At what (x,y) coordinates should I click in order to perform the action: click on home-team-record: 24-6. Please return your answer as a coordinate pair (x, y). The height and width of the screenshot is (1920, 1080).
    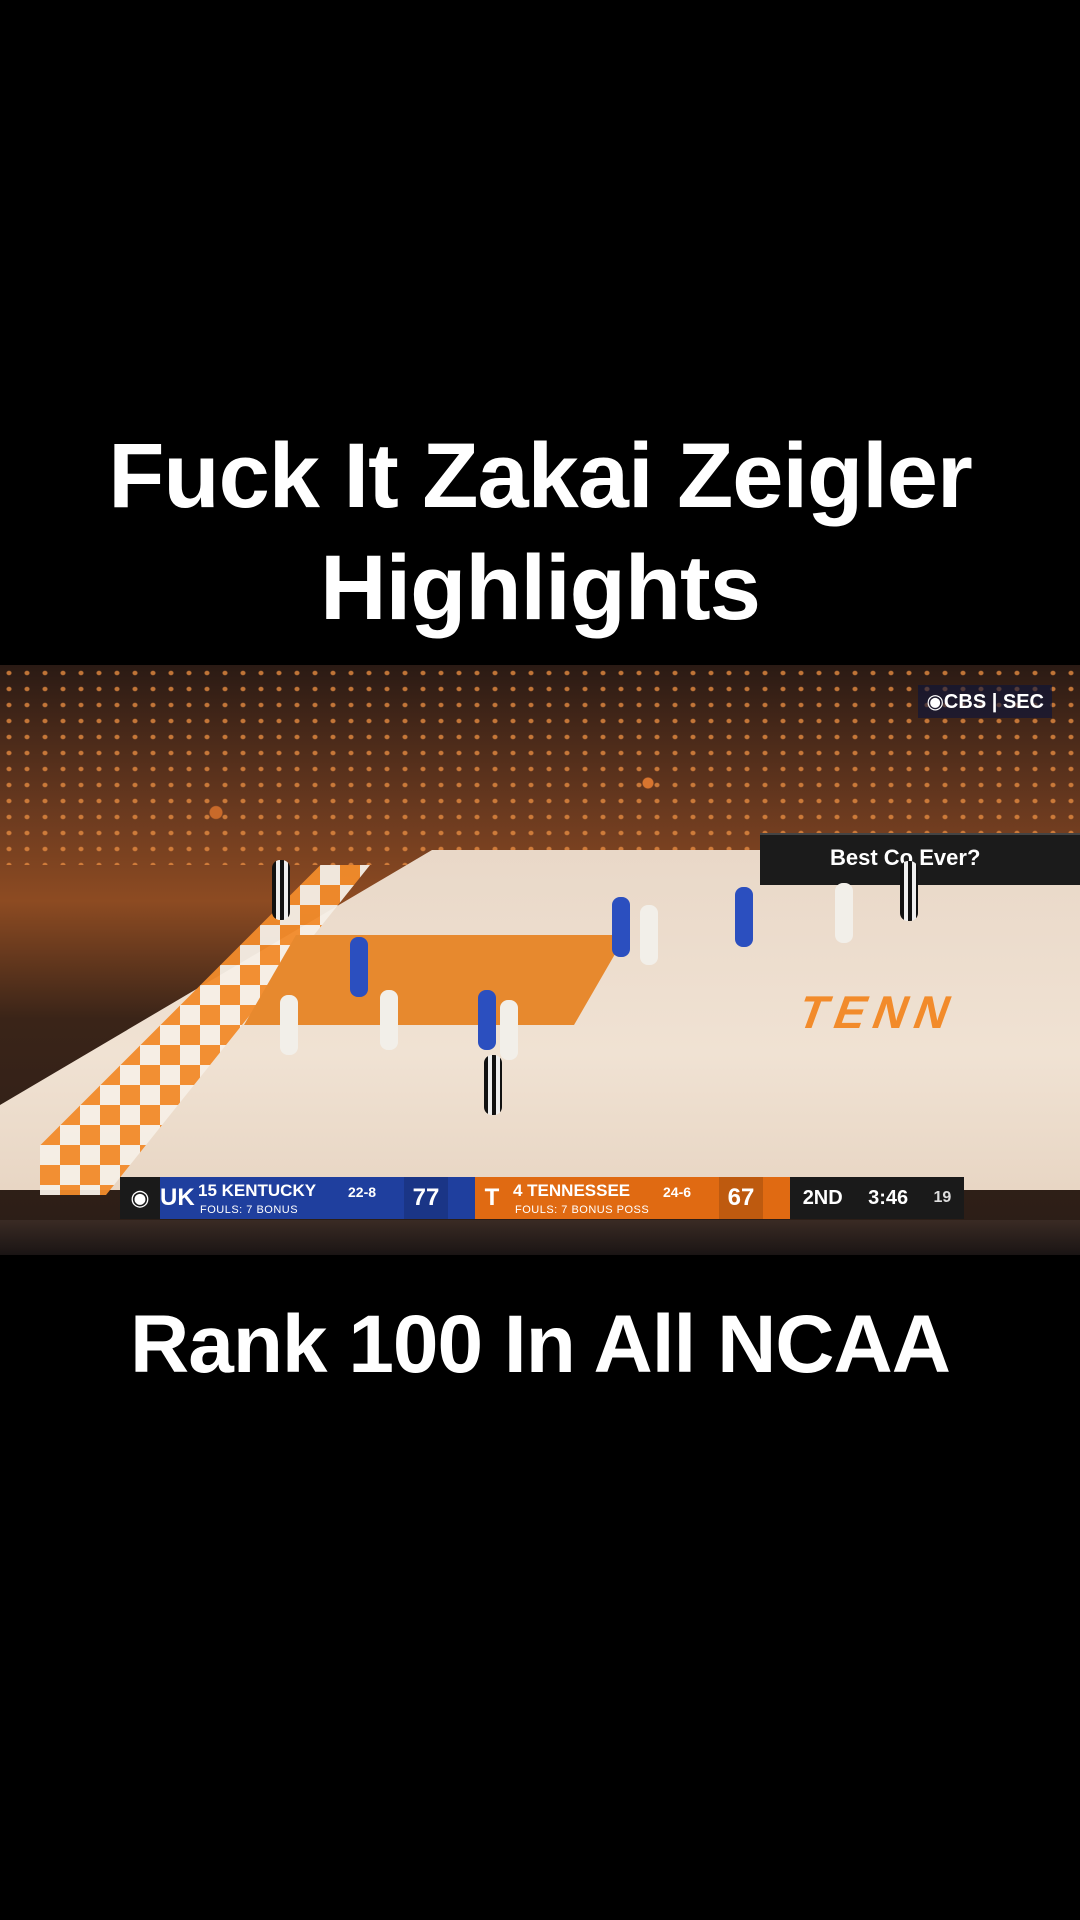
    Looking at the image, I should click on (677, 1192).